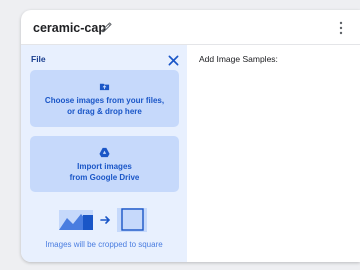 The width and height of the screenshot is (360, 270). What do you see at coordinates (104, 87) in the screenshot?
I see `folder-upload-icon` at bounding box center [104, 87].